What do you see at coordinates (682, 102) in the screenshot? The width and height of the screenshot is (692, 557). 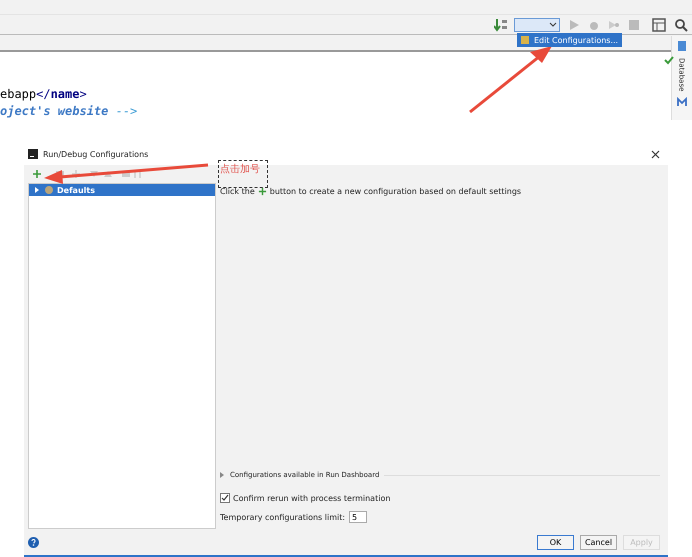 I see `maven-icon` at bounding box center [682, 102].